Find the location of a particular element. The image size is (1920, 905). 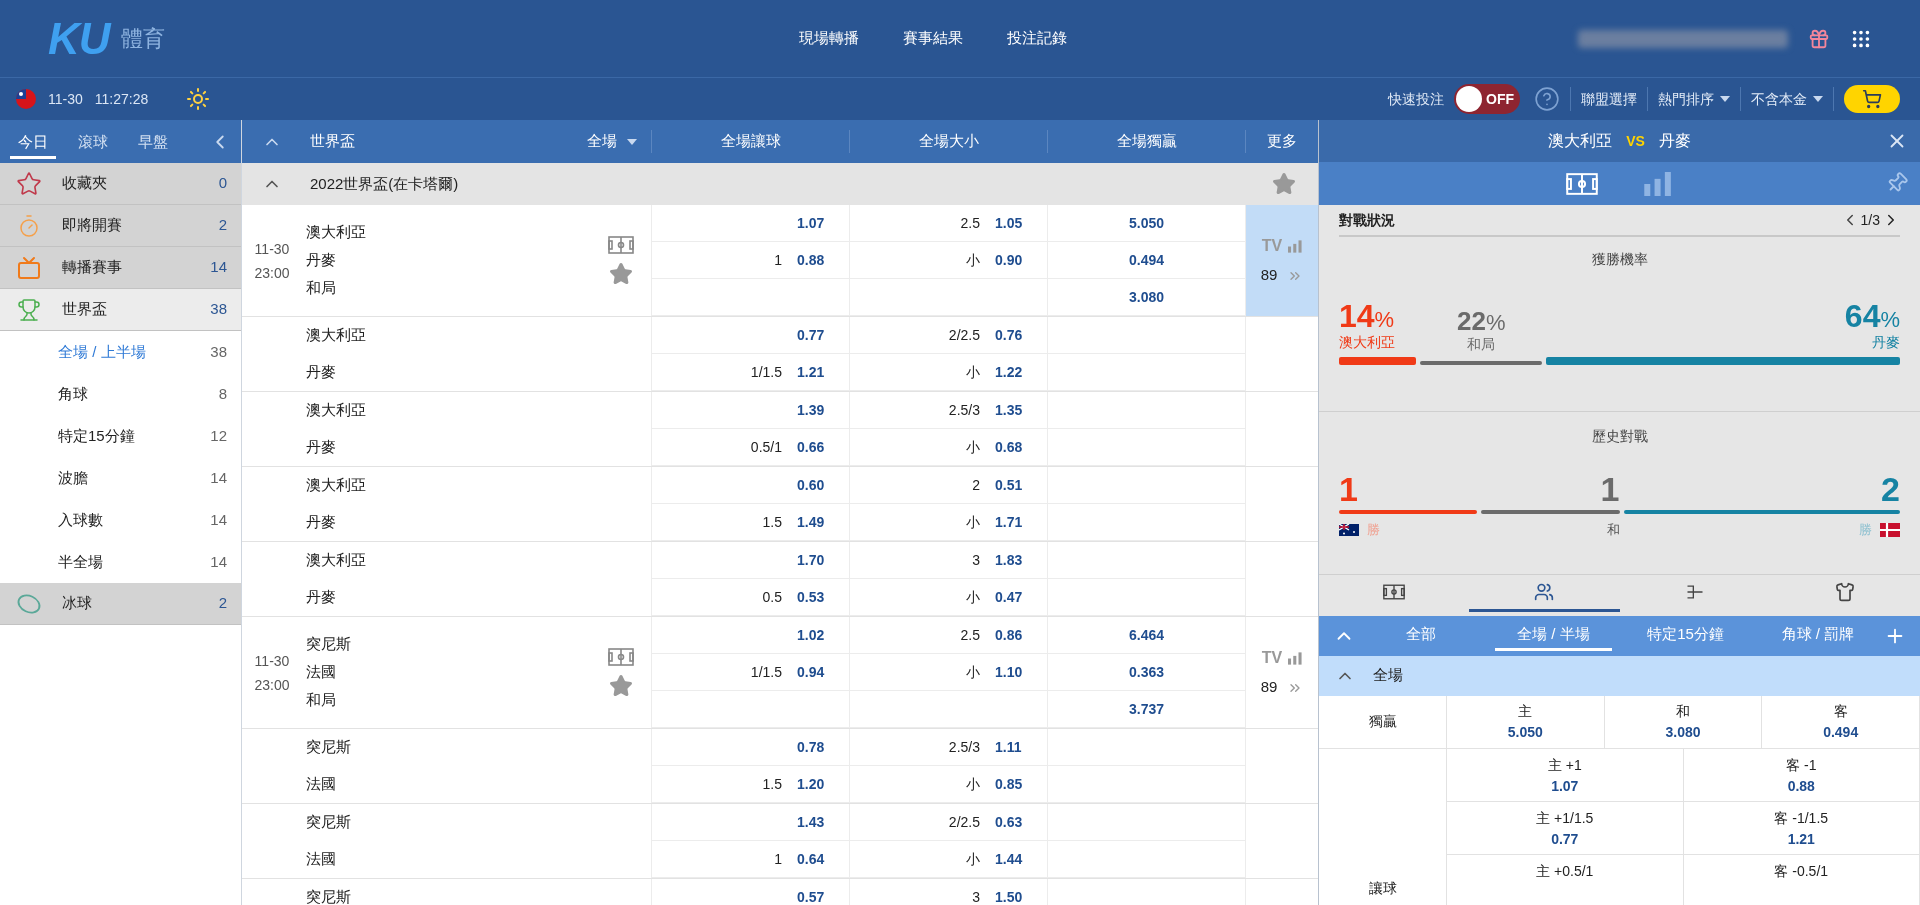

quick-bet-toggle: OFF is located at coordinates (1487, 99).